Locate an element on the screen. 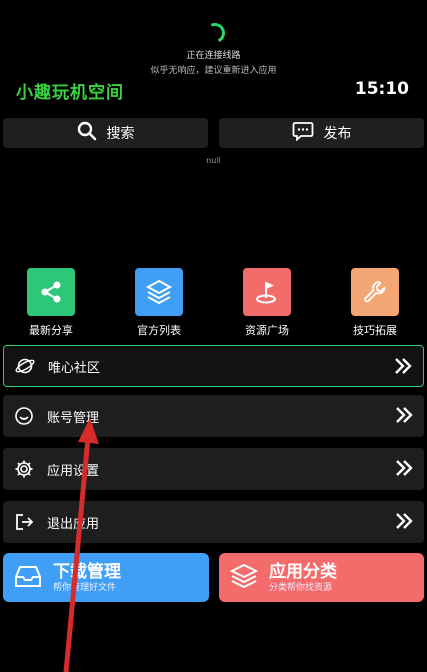  tile-official-list: 官方列表 is located at coordinates (159, 303).